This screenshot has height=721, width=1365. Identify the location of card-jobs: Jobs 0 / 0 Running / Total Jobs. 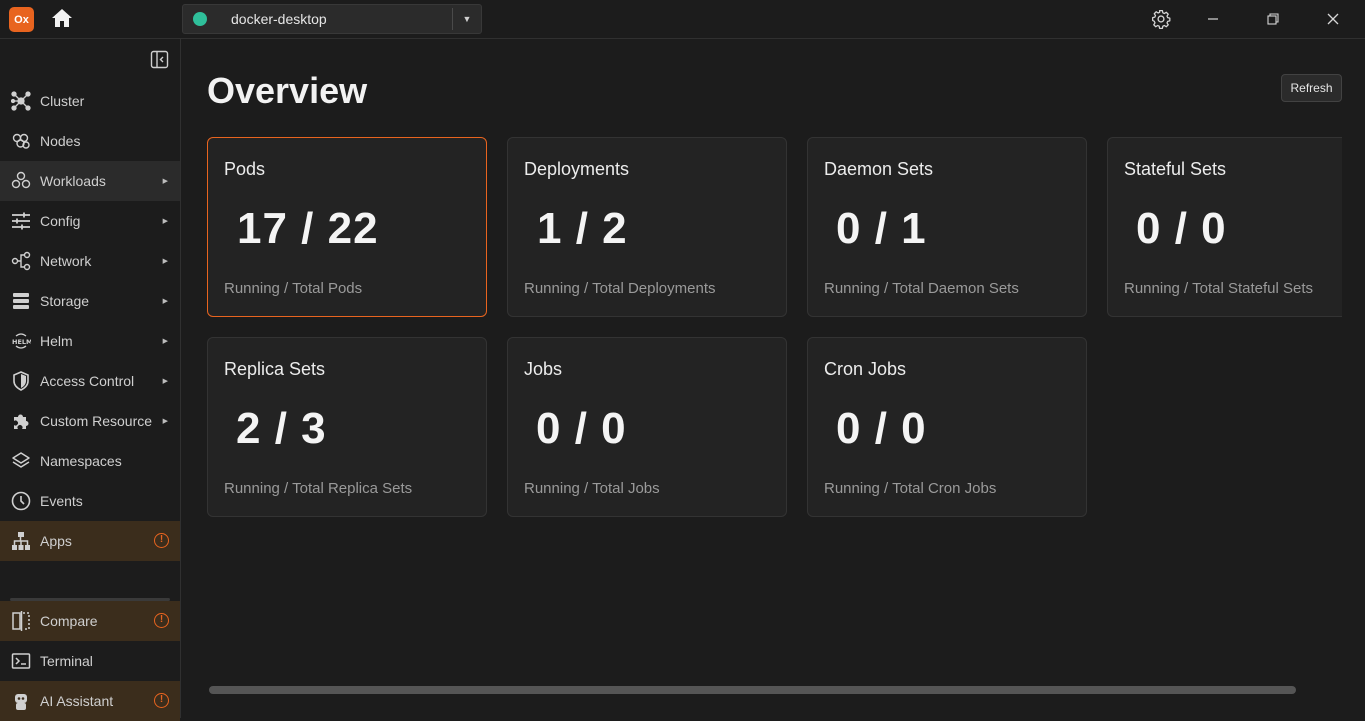
(647, 427).